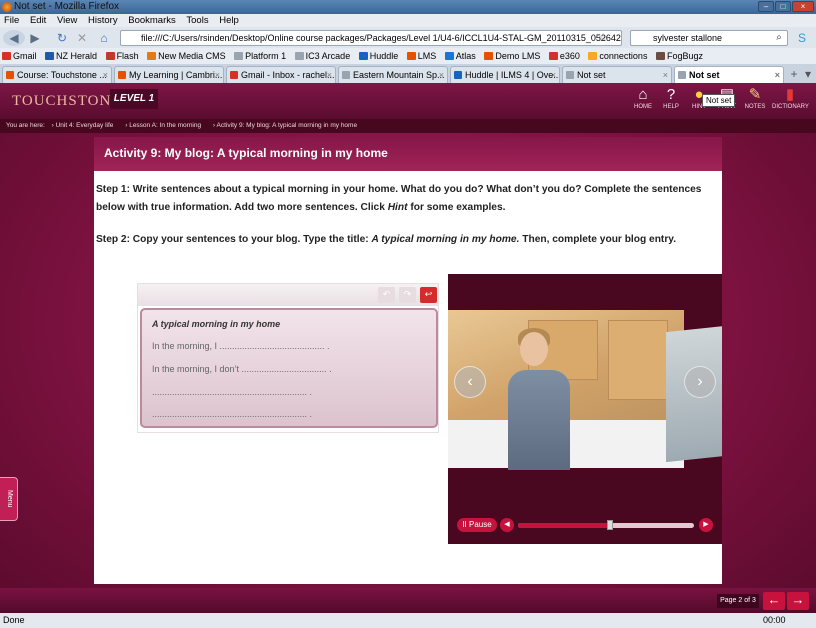 This screenshot has width=816, height=628. What do you see at coordinates (470, 382) in the screenshot?
I see `carousel-prev-button: ‹` at bounding box center [470, 382].